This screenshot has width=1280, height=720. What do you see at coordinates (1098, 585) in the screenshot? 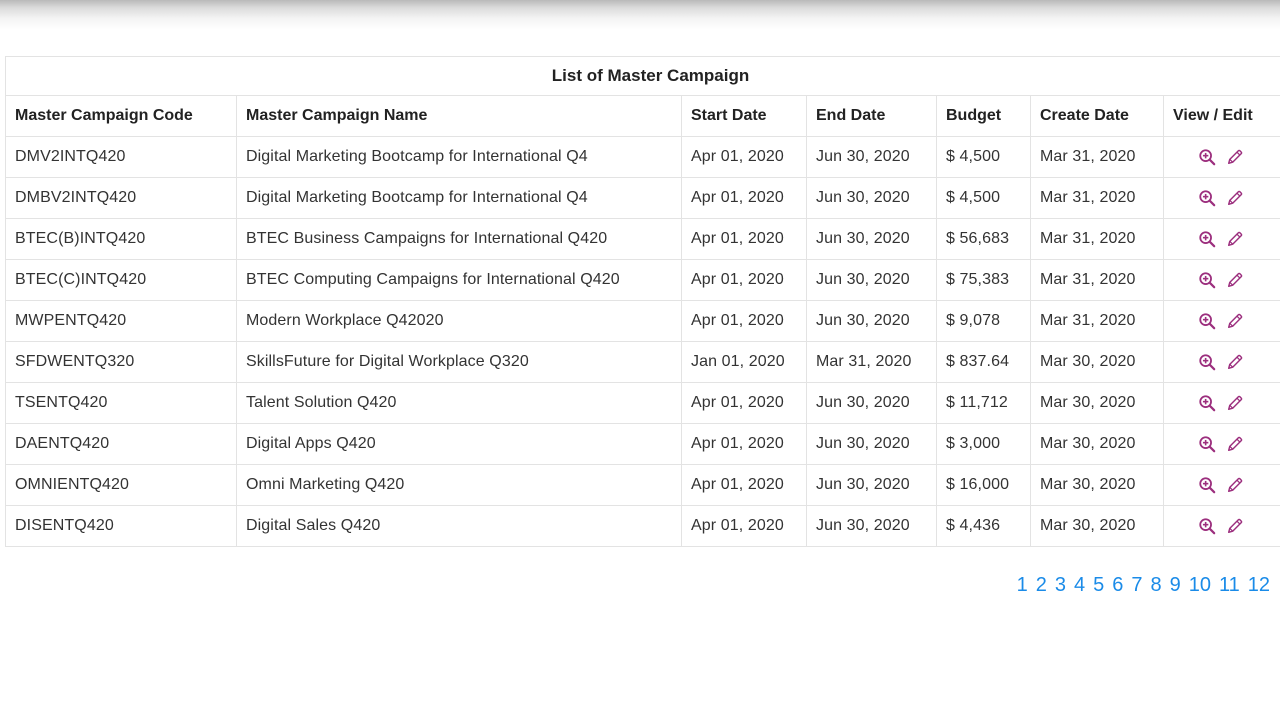
I see `page-link-5: 5` at bounding box center [1098, 585].